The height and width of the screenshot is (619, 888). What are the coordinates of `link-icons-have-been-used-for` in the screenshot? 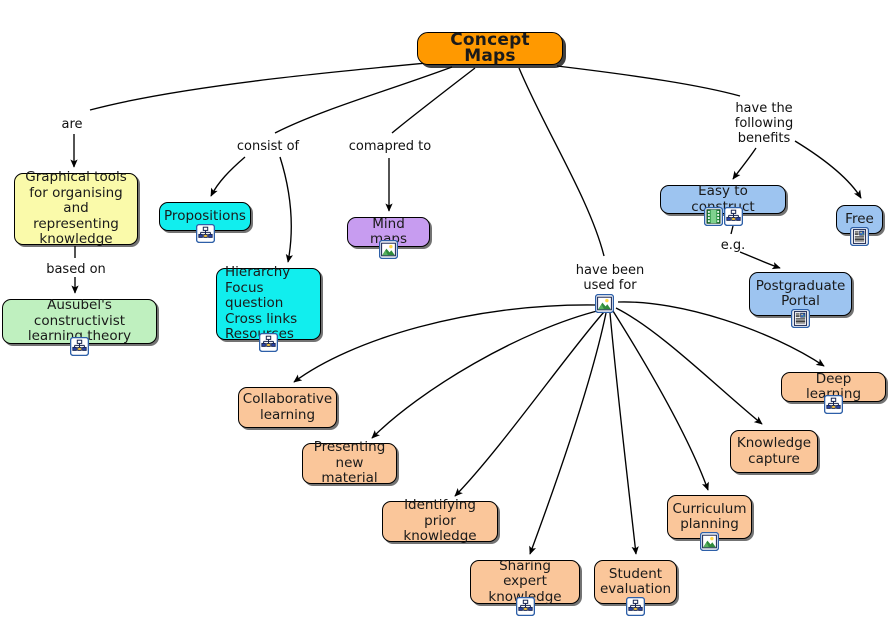 It's located at (604, 303).